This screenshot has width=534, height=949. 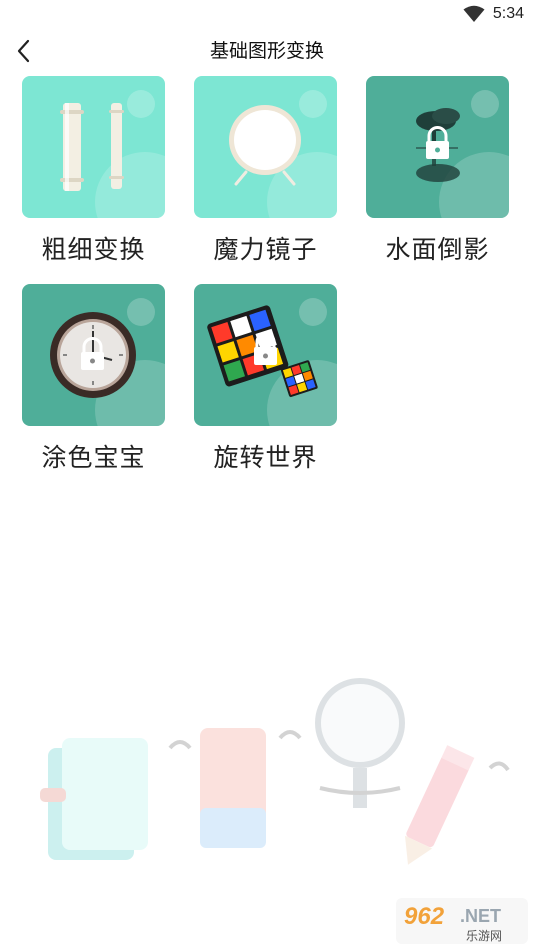 I want to click on svg-text: 乐游网, so click(x=484, y=936).